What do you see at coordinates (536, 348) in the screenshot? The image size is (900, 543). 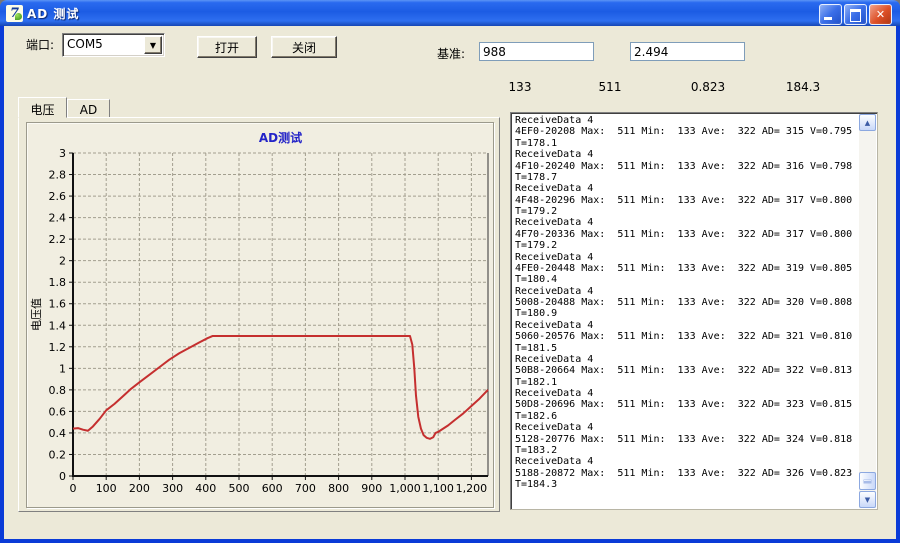 I see `log-line: T=181.5` at bounding box center [536, 348].